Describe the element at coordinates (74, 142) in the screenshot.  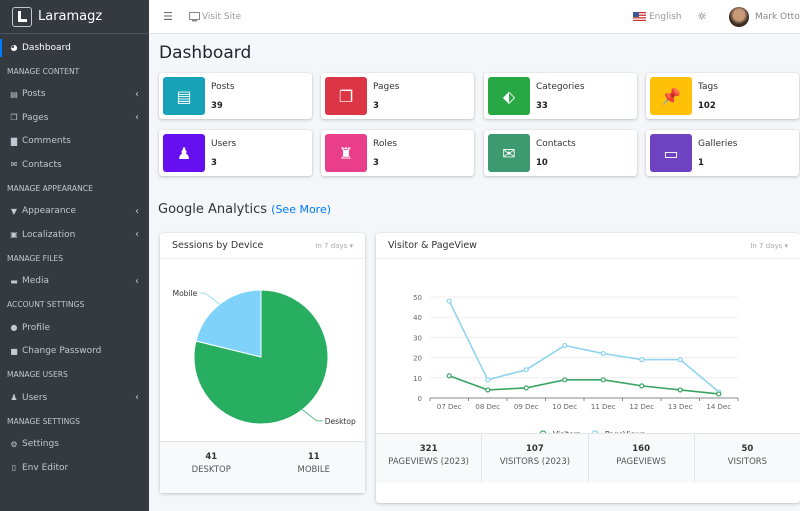
I see `sidebar-item-comments: ▇ Comments` at that location.